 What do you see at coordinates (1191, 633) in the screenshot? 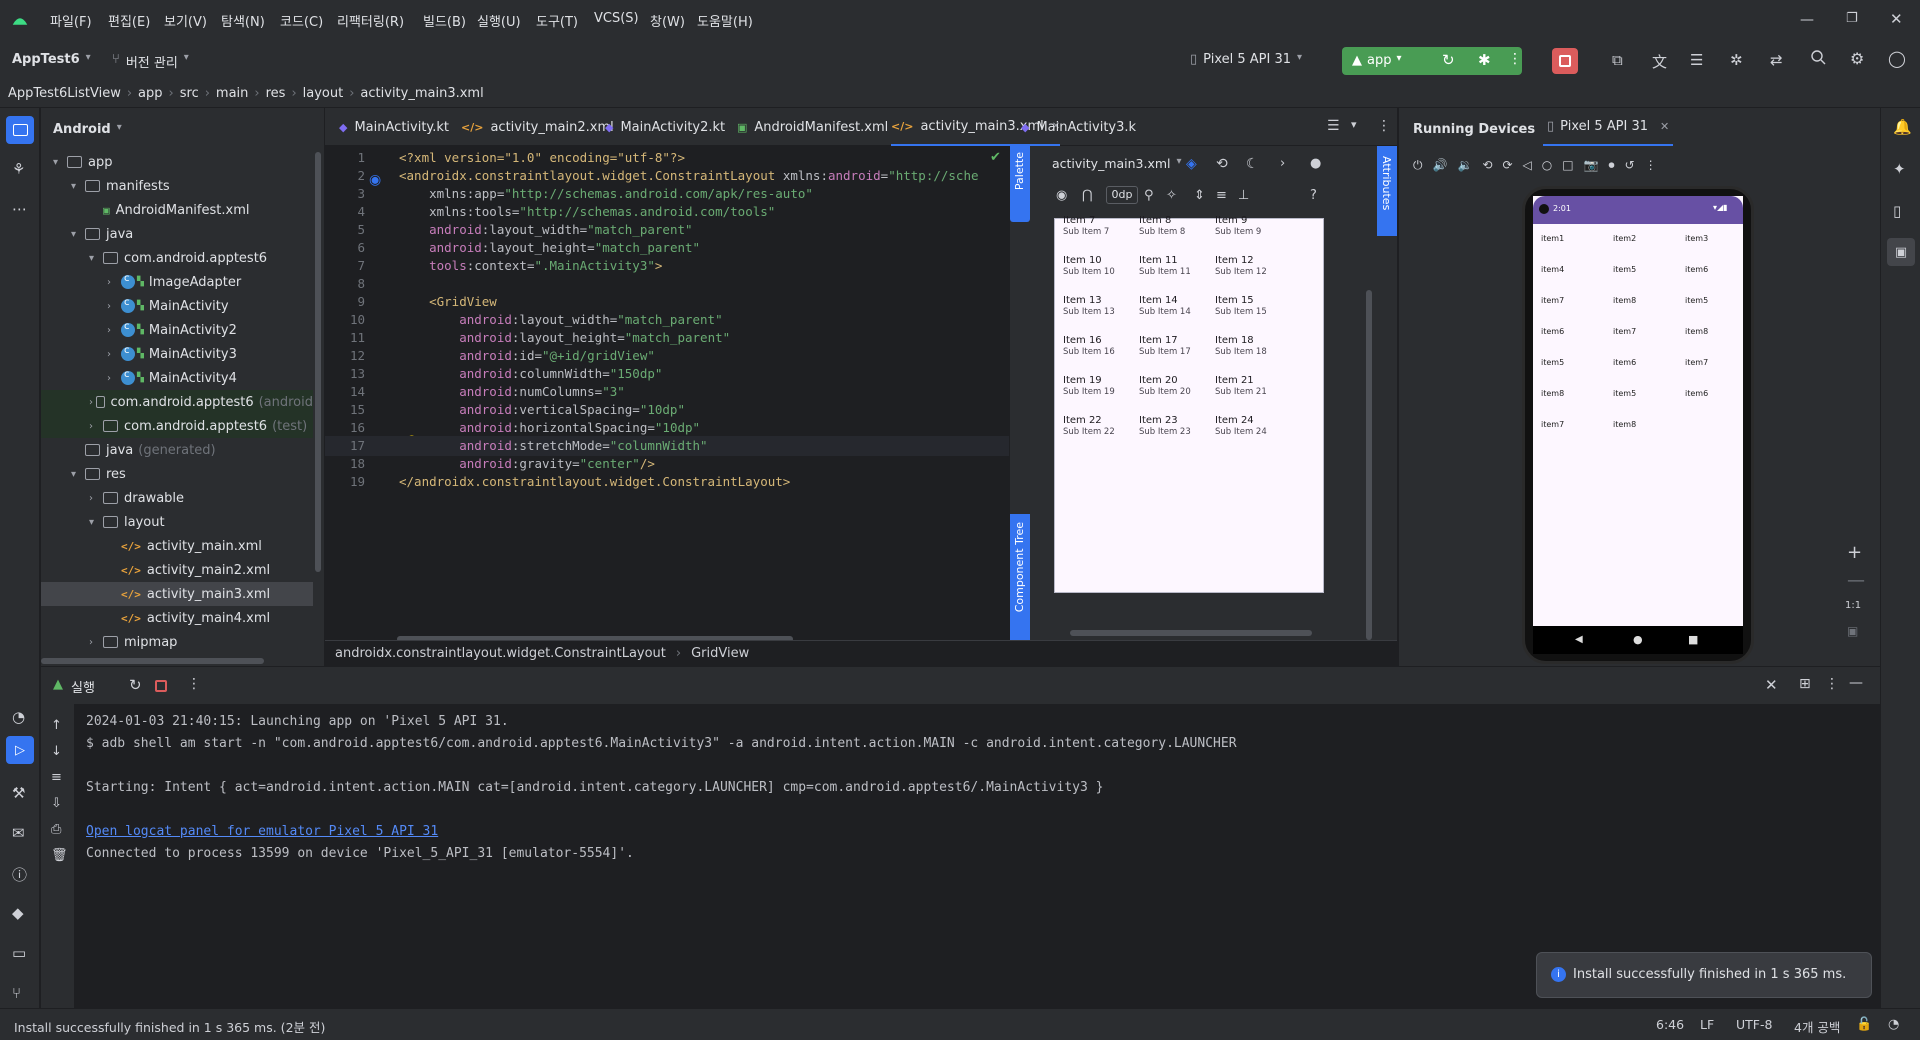
I see `design-hscrollbar` at bounding box center [1191, 633].